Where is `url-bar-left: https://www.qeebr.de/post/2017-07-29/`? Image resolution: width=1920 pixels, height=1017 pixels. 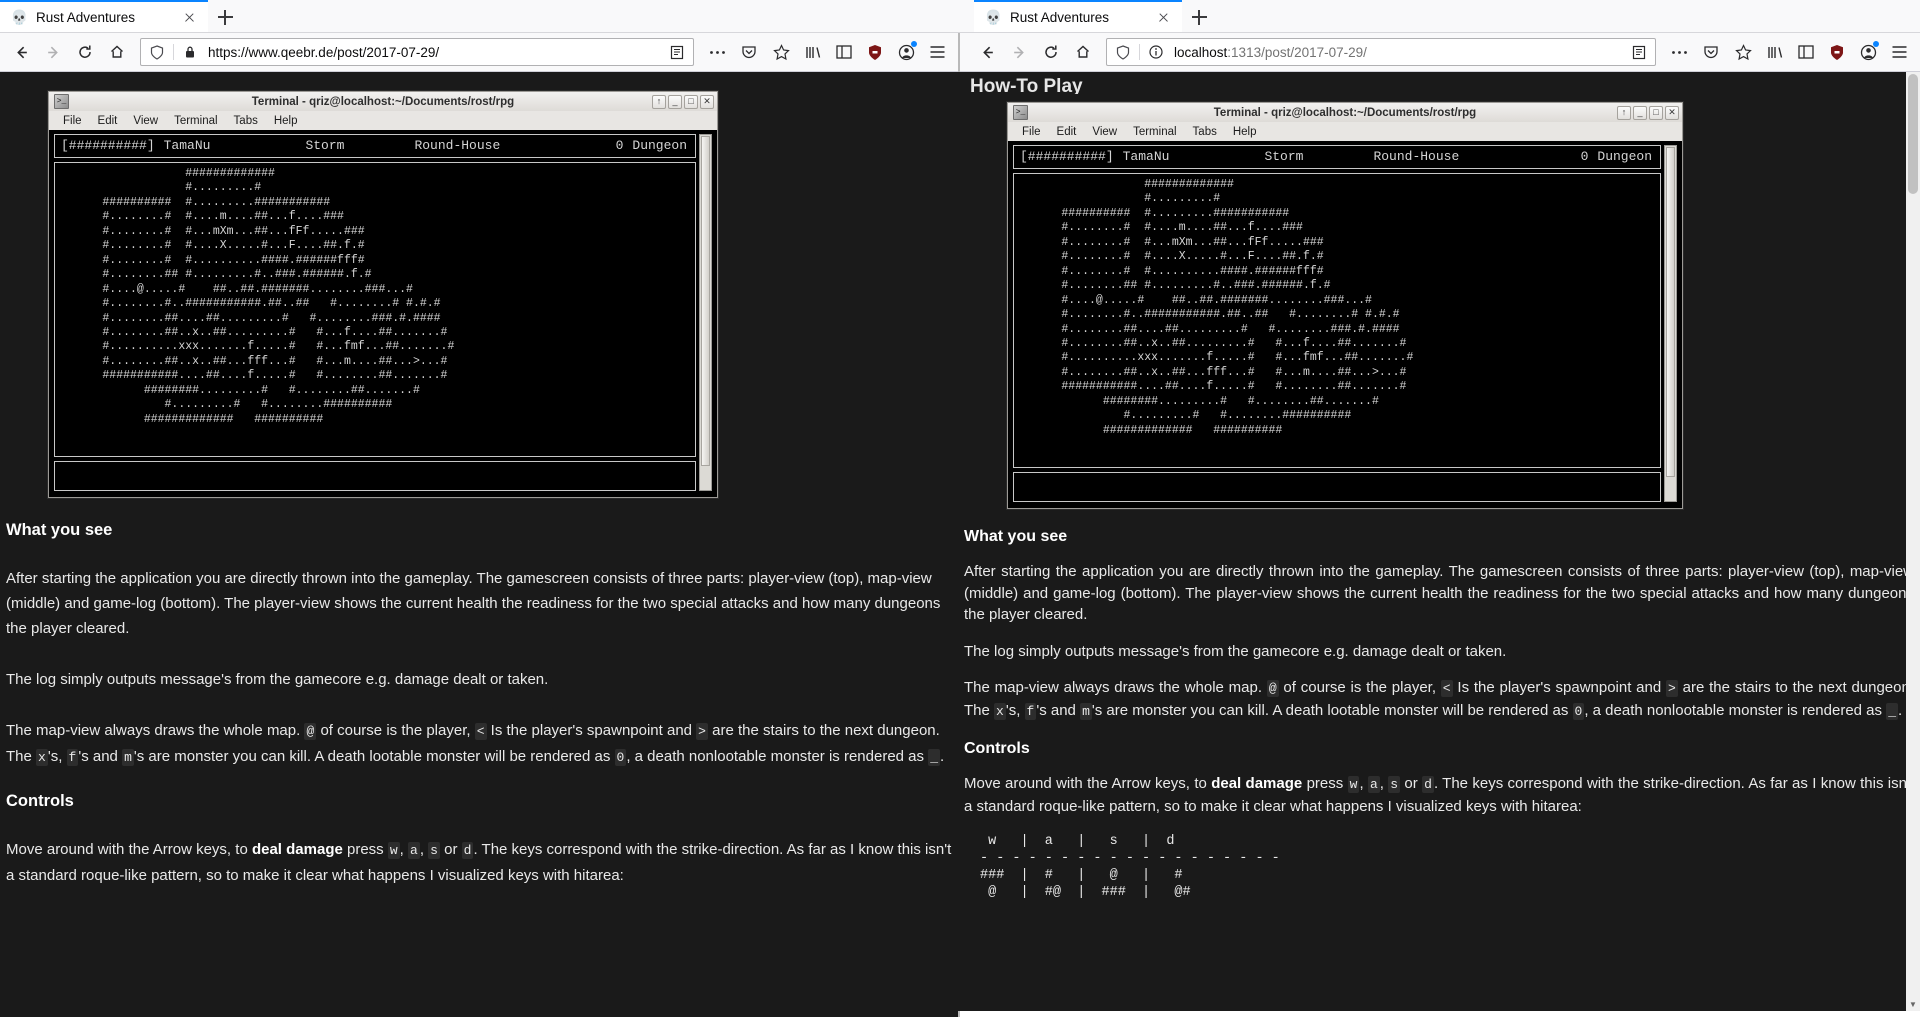
url-bar-left: https://www.qeebr.de/post/2017-07-29/ is located at coordinates (417, 52).